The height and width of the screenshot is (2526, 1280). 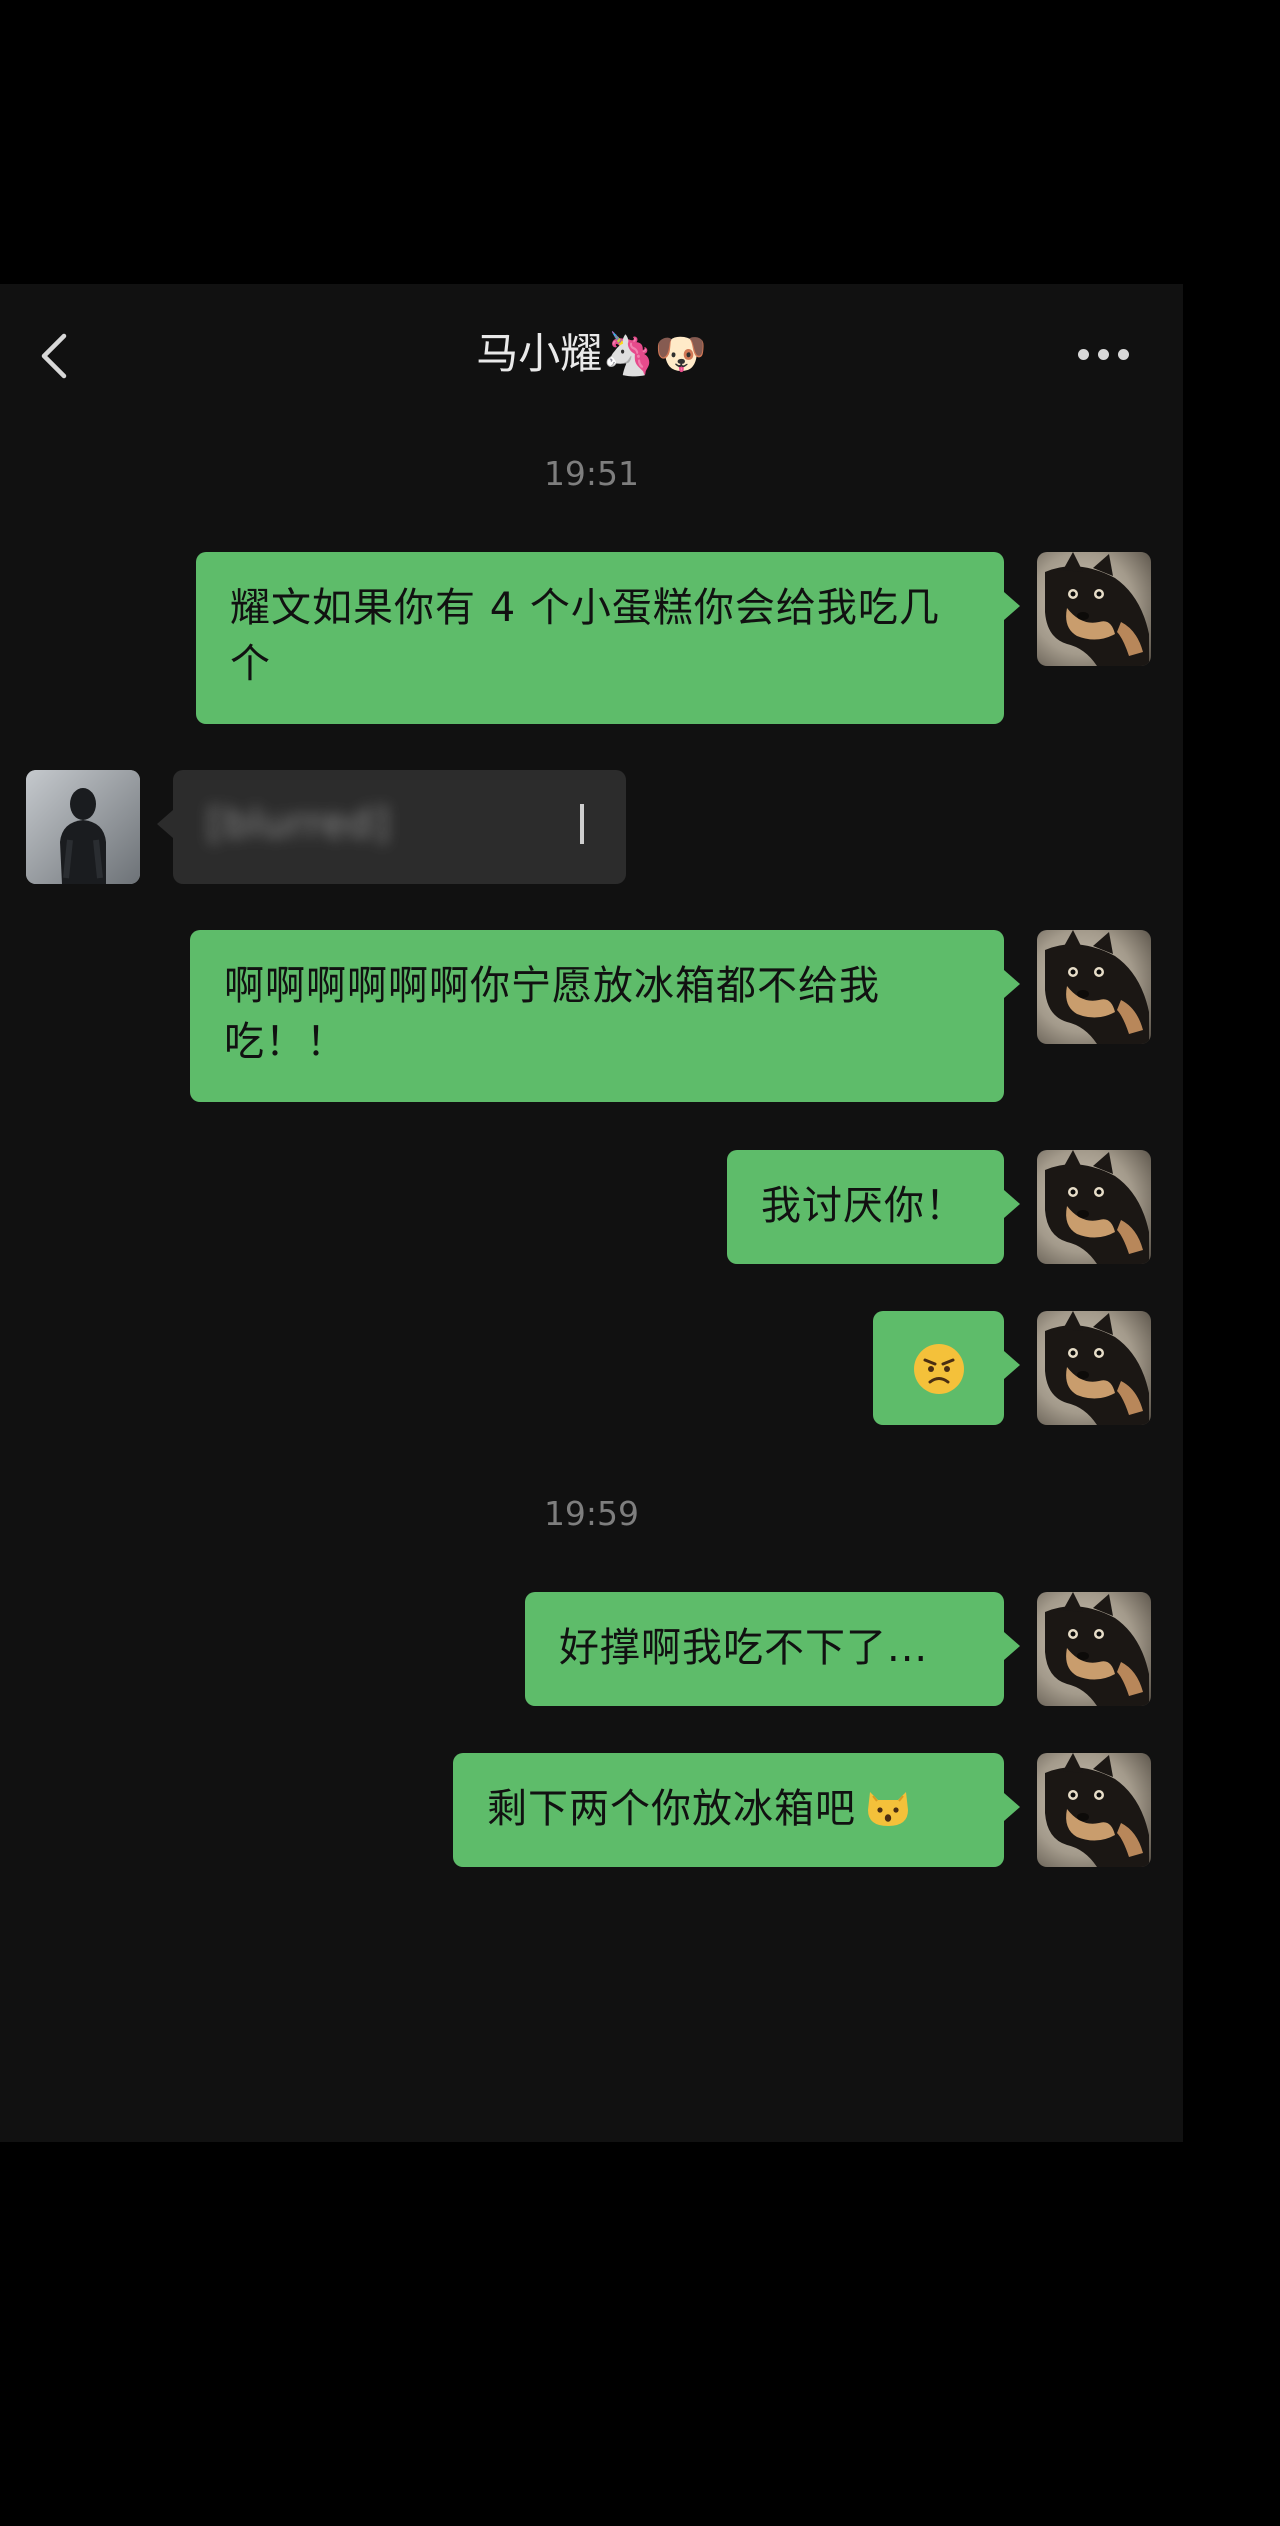 What do you see at coordinates (582, 824) in the screenshot?
I see `text-fragment` at bounding box center [582, 824].